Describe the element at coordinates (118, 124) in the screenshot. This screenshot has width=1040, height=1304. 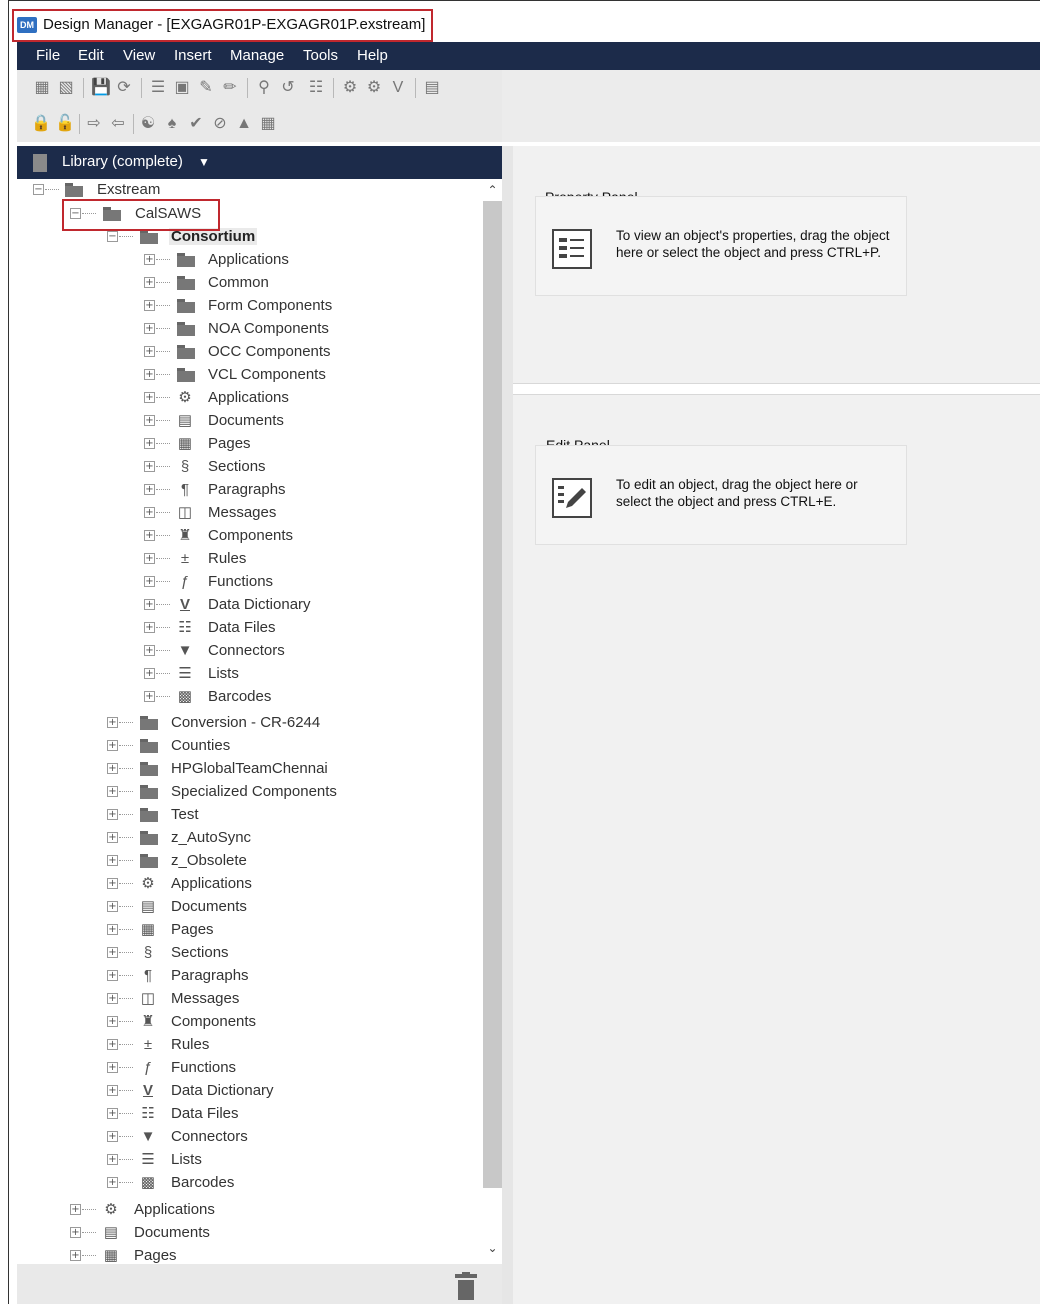
I see `check-out-icon: ⇦` at that location.